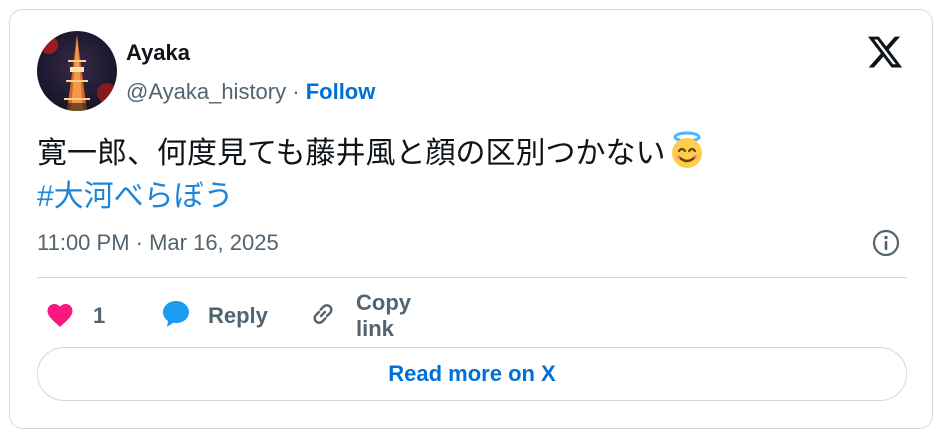  What do you see at coordinates (351, 153) in the screenshot?
I see `tweet-body: 寛一郎、何度見ても藤井風と顔の区別つかない` at bounding box center [351, 153].